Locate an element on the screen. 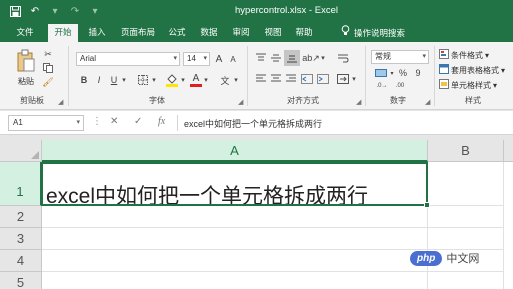  active-cell-selection is located at coordinates (235, 185).